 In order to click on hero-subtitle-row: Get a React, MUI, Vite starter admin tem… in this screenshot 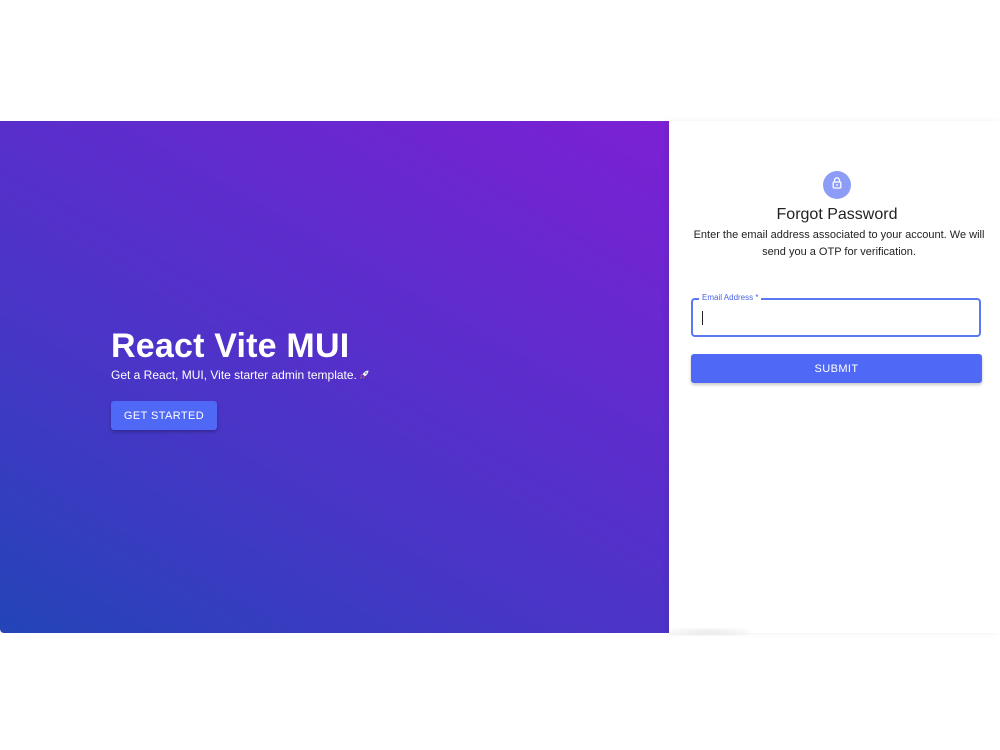, I will do `click(240, 375)`.